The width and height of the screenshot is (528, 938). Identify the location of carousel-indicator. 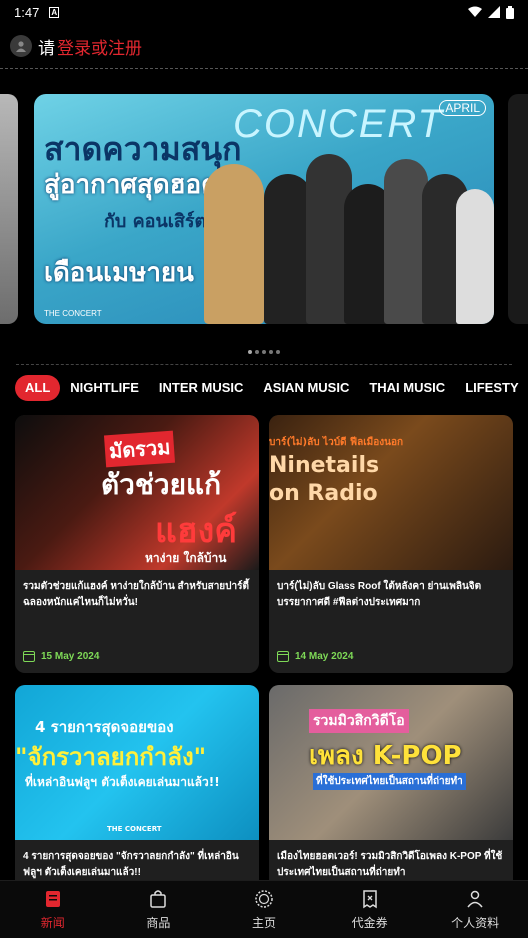
(264, 352).